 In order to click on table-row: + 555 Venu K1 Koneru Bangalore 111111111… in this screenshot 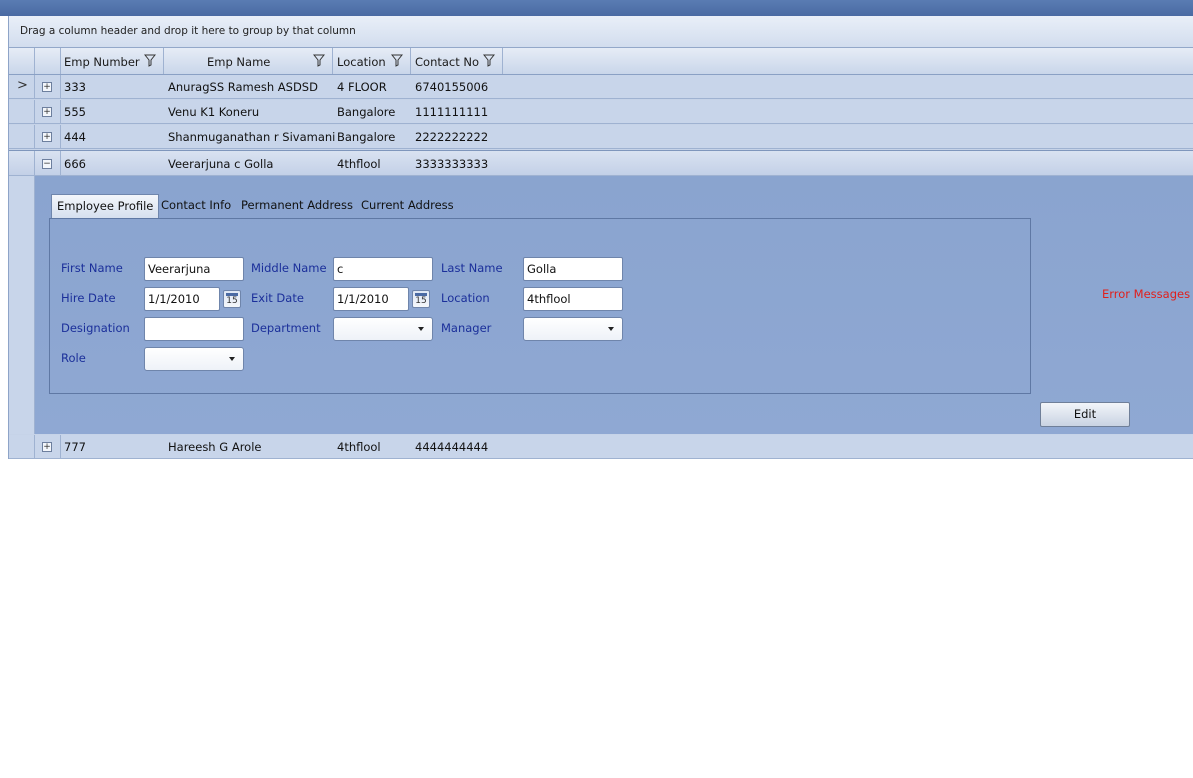, I will do `click(601, 112)`.